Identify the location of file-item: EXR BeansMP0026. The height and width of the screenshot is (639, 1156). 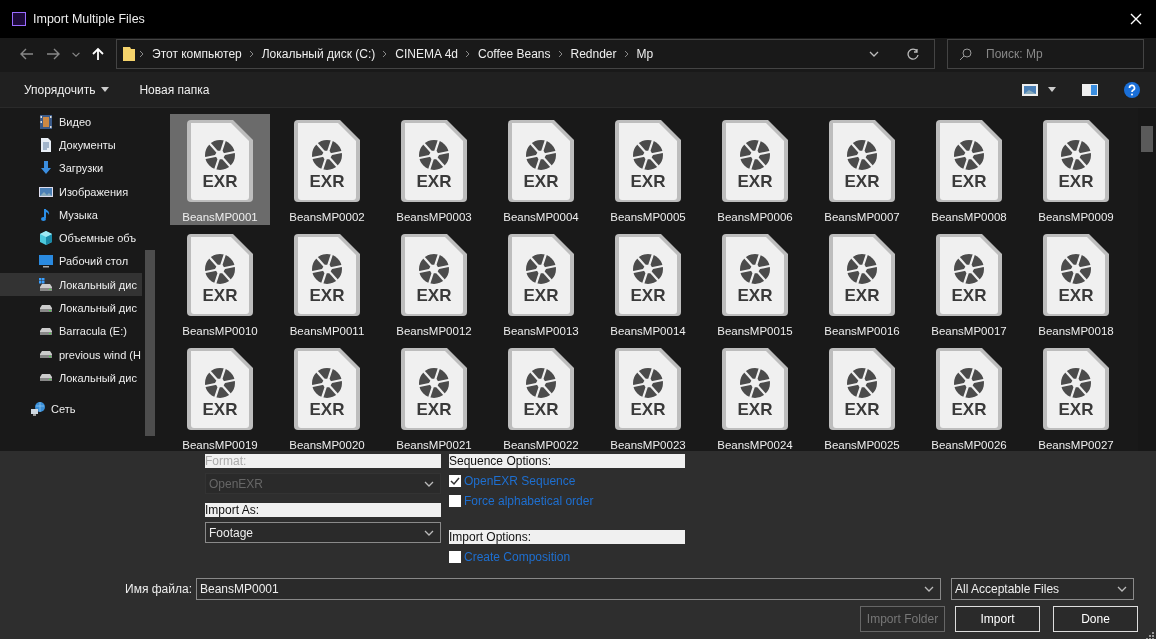
(969, 396).